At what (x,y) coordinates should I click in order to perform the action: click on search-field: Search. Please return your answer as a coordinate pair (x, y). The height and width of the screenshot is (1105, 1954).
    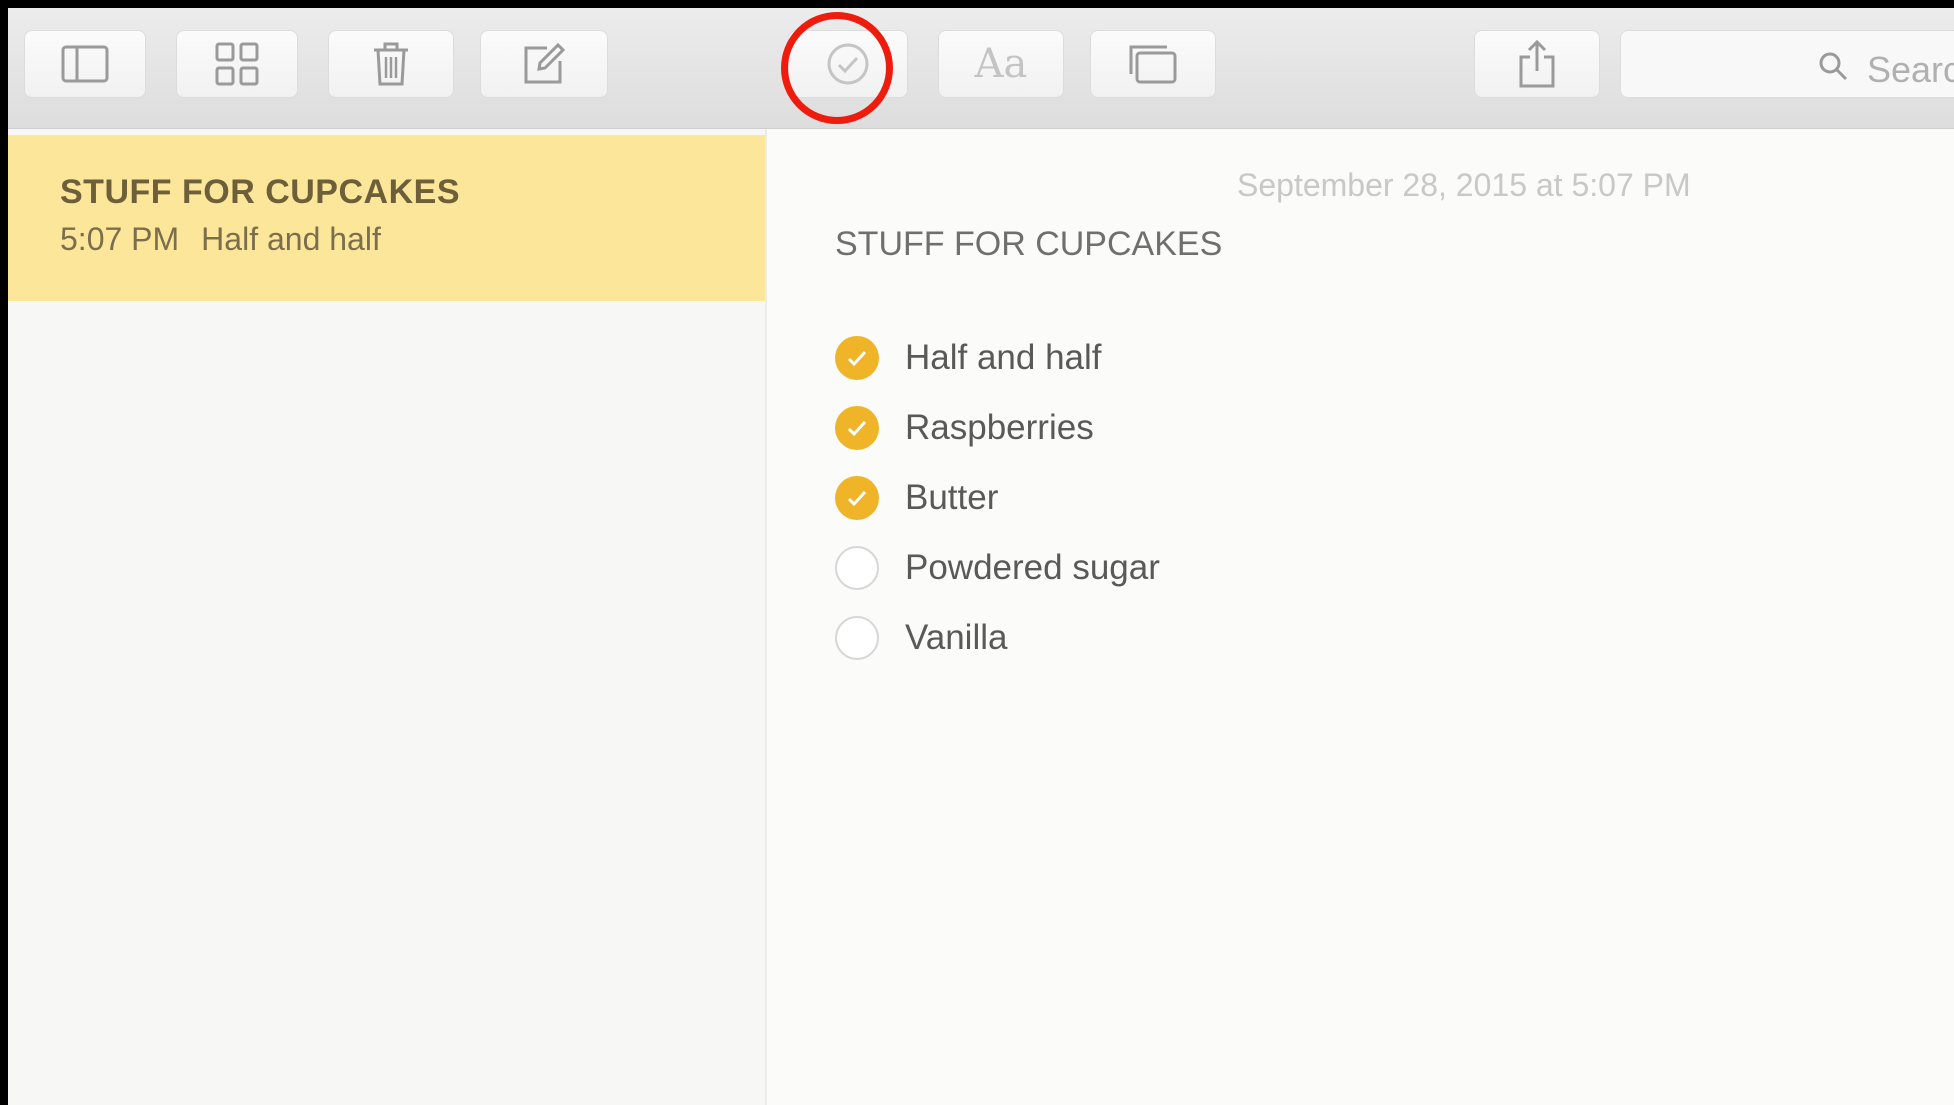
    Looking at the image, I should click on (1787, 64).